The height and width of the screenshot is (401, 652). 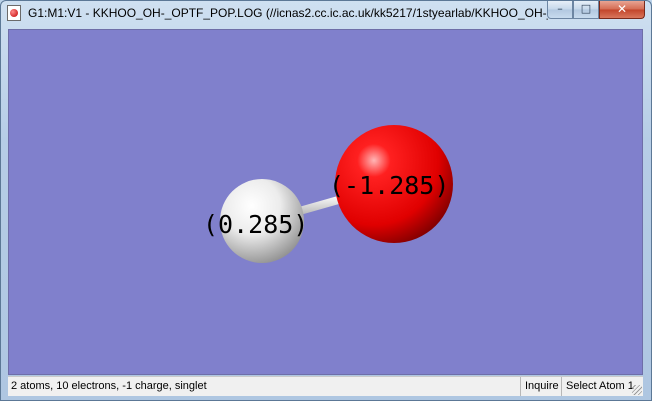 I want to click on status-mode: Inquire, so click(x=541, y=386).